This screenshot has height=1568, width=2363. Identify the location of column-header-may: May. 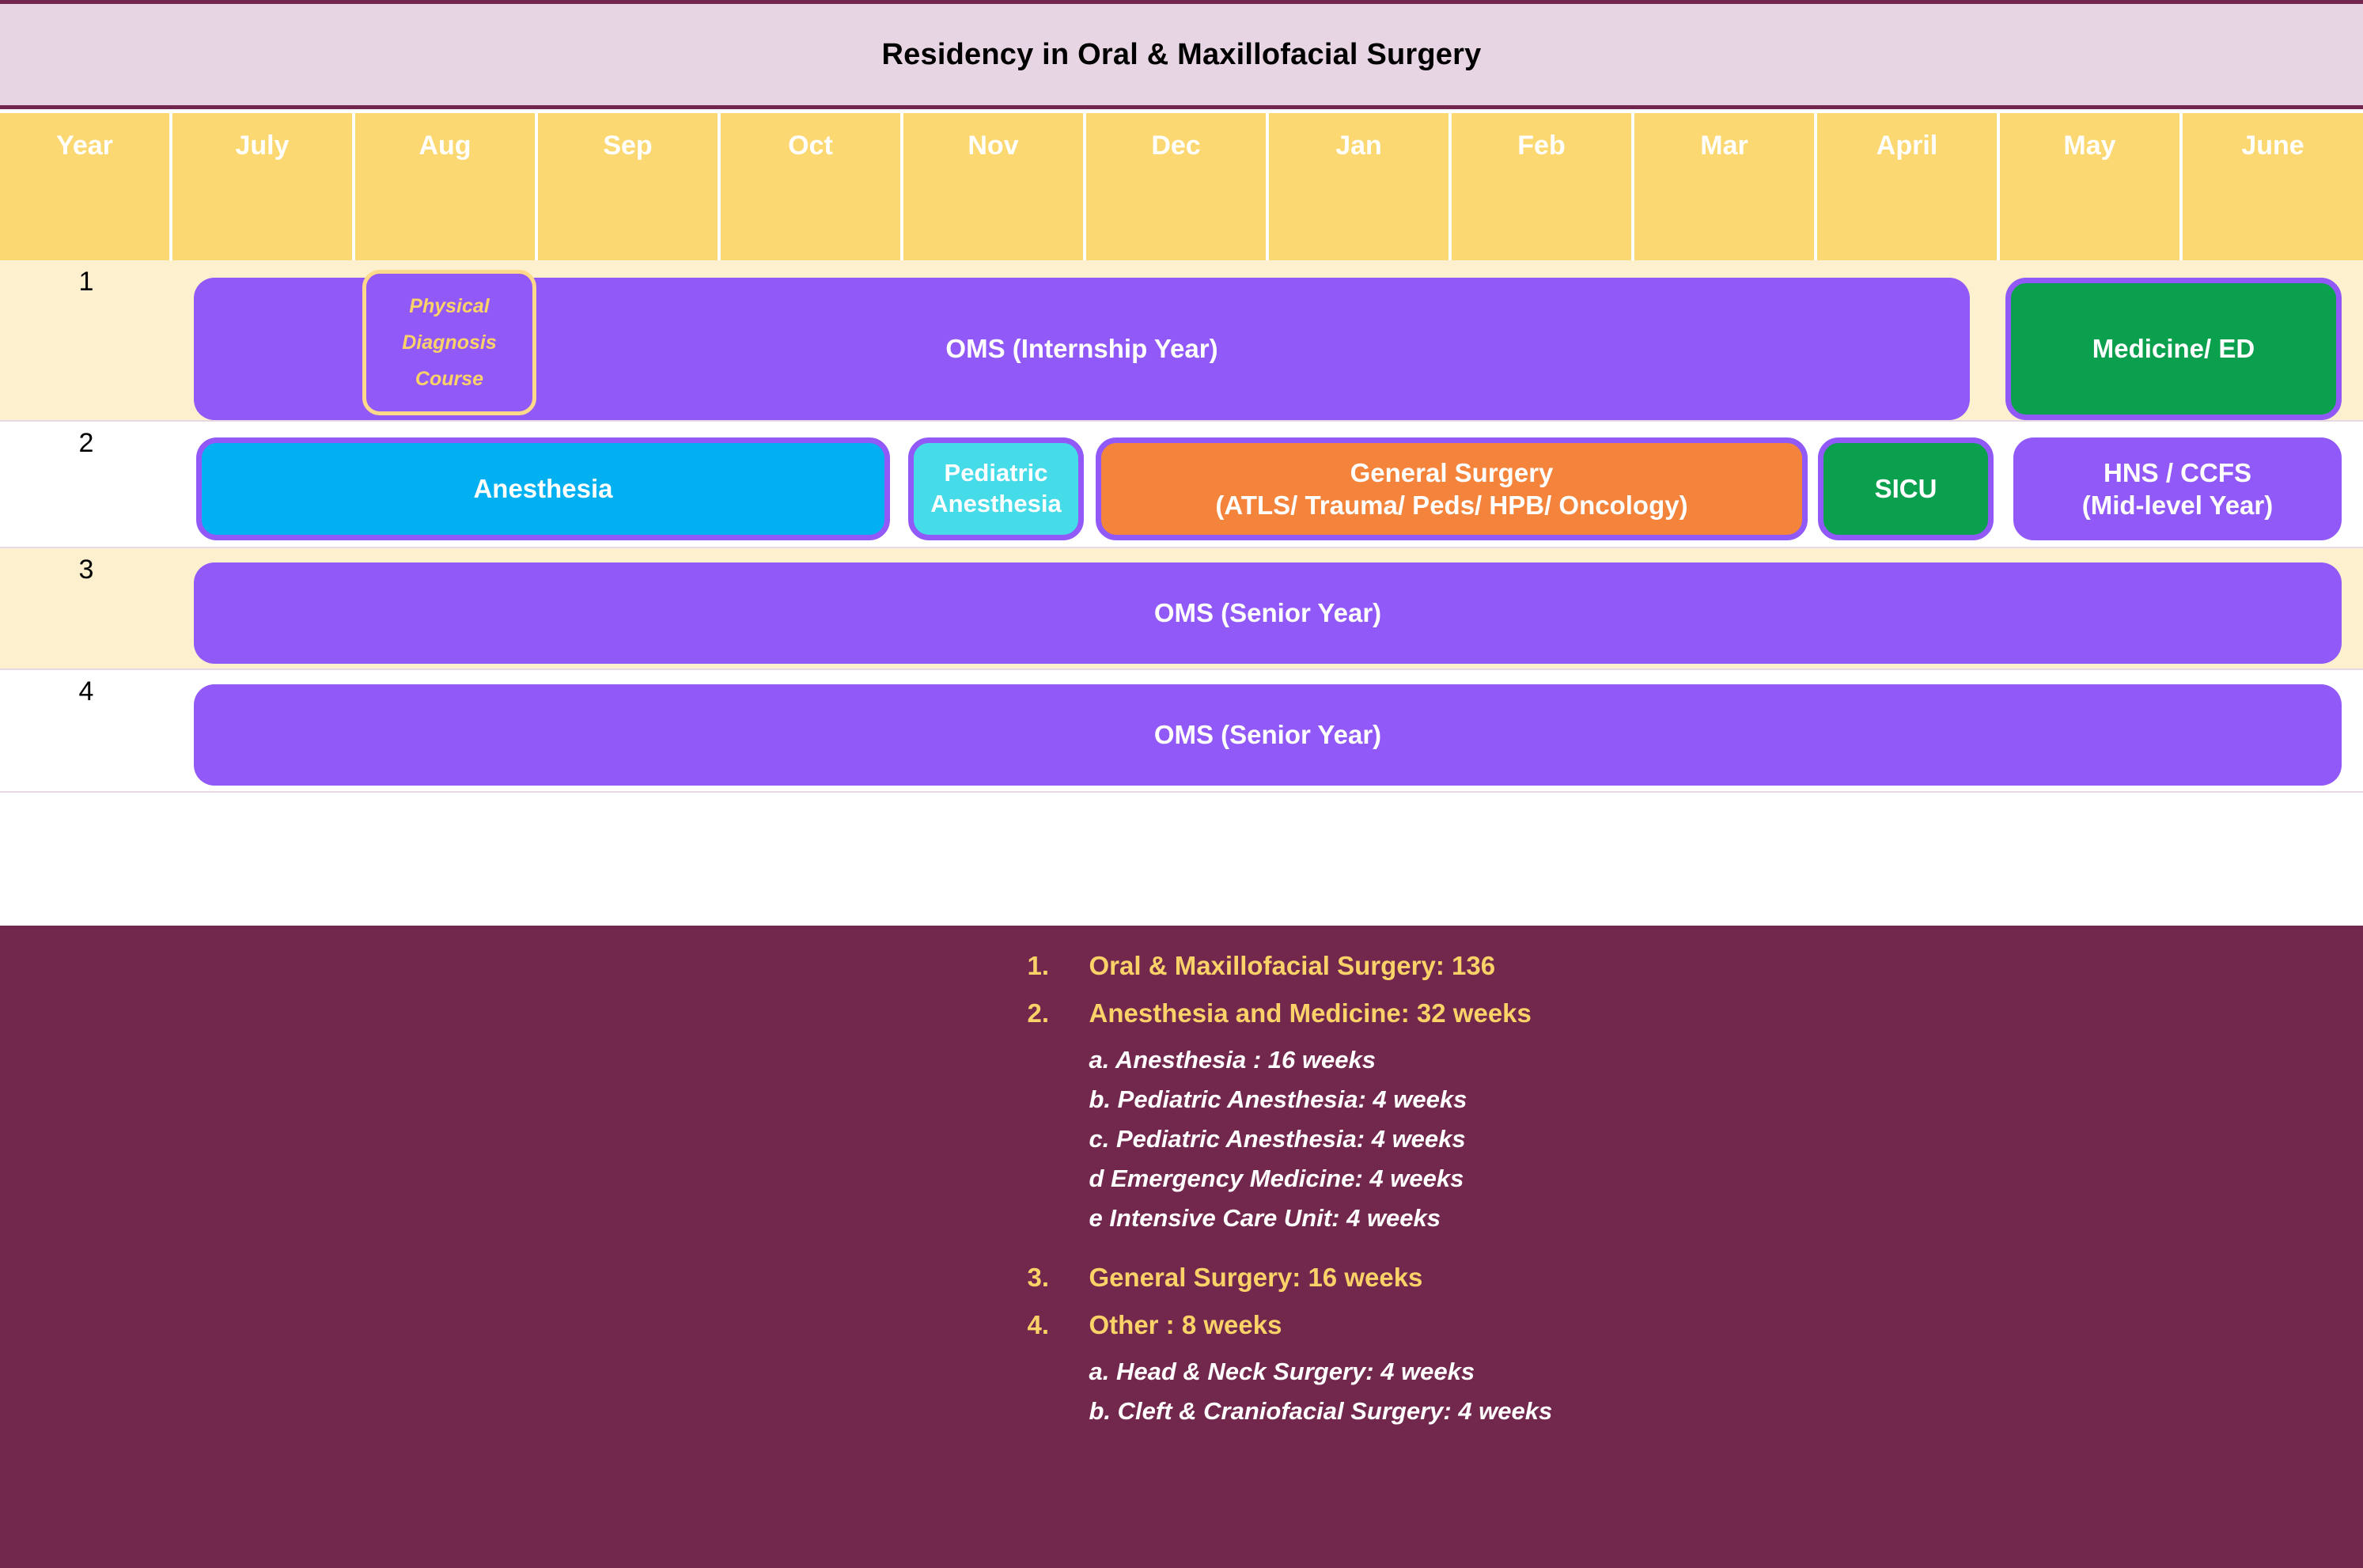
(2091, 186).